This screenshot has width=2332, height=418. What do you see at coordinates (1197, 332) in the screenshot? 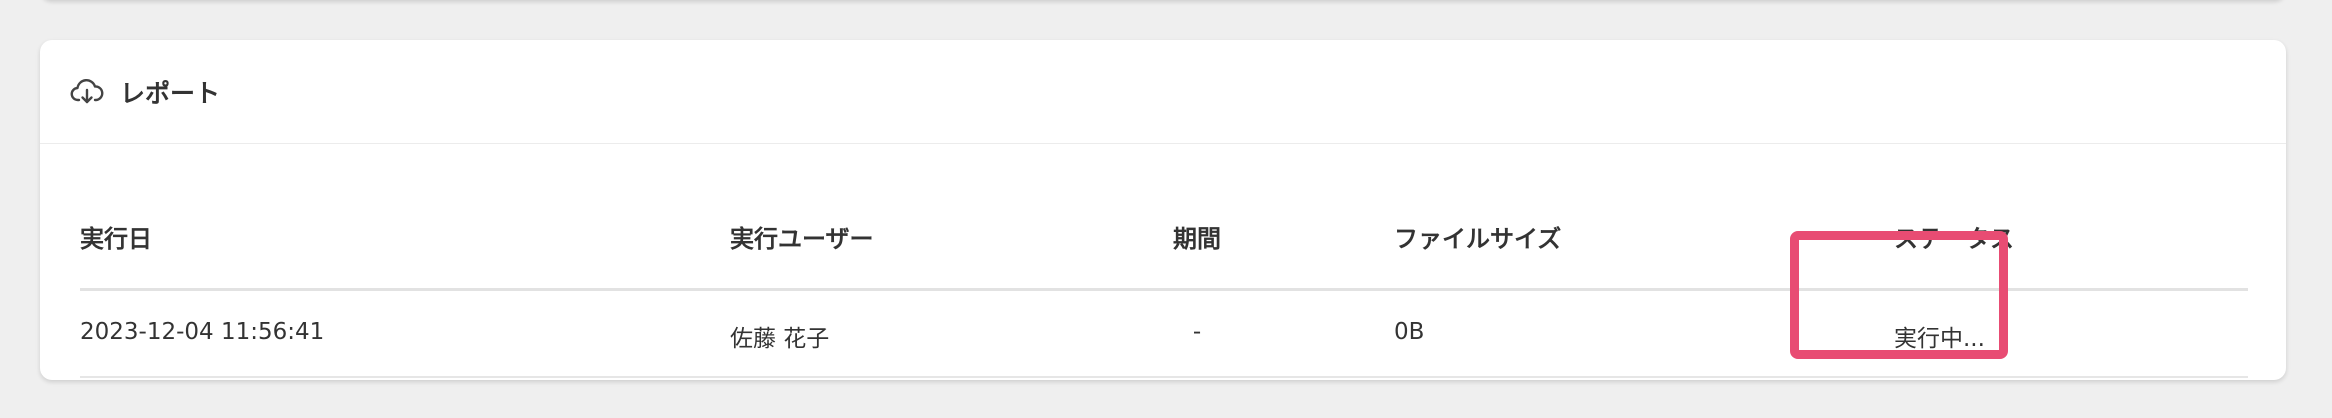
I see `cell-period: -` at bounding box center [1197, 332].